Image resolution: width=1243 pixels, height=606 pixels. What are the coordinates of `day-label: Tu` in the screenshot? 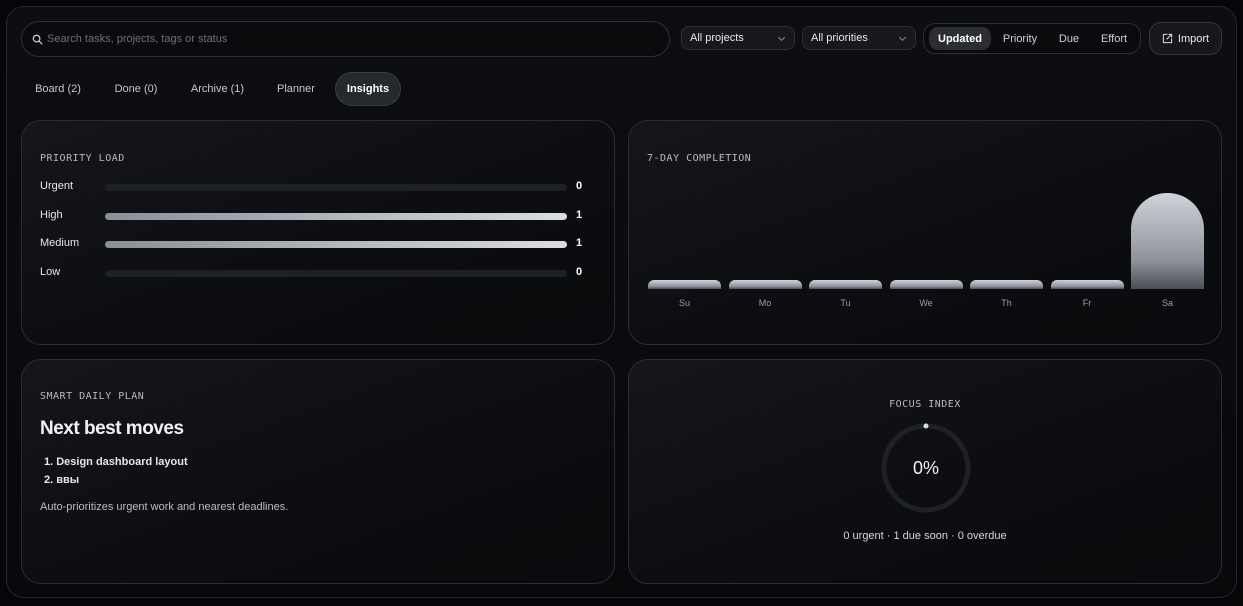 It's located at (845, 303).